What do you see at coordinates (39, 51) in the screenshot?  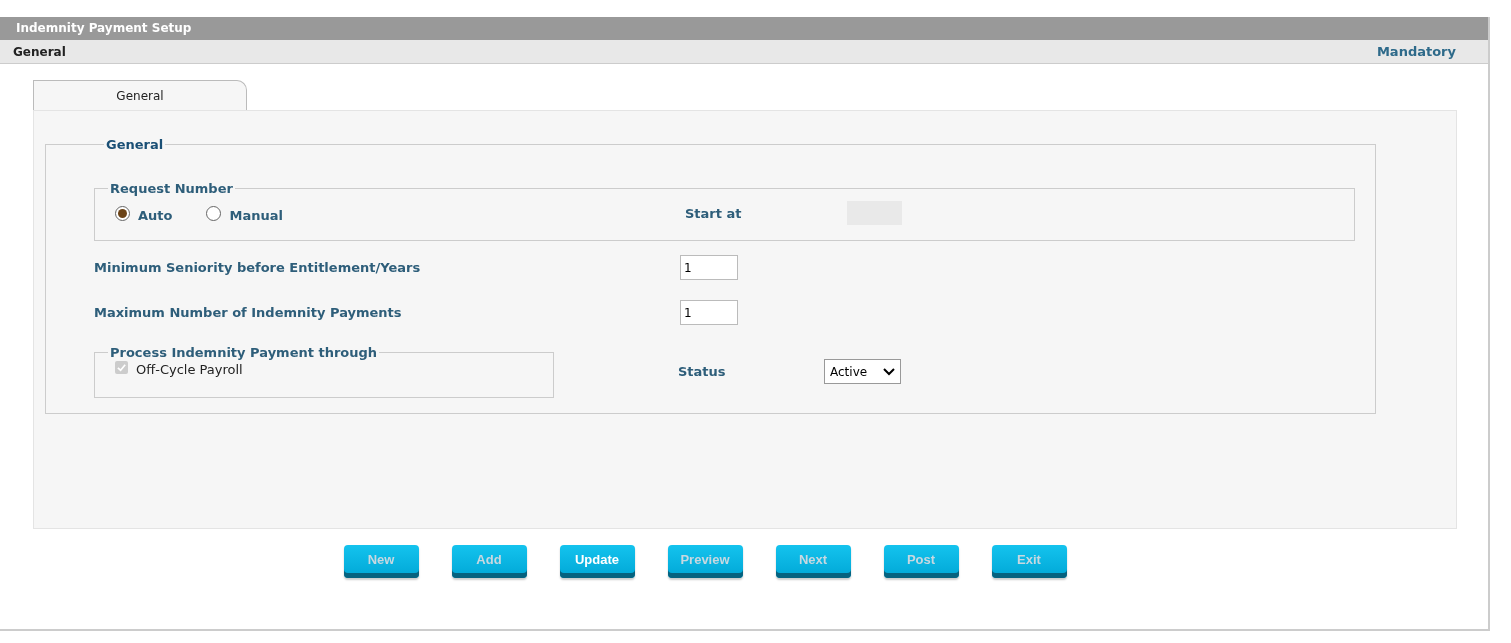 I see `section-title: General` at bounding box center [39, 51].